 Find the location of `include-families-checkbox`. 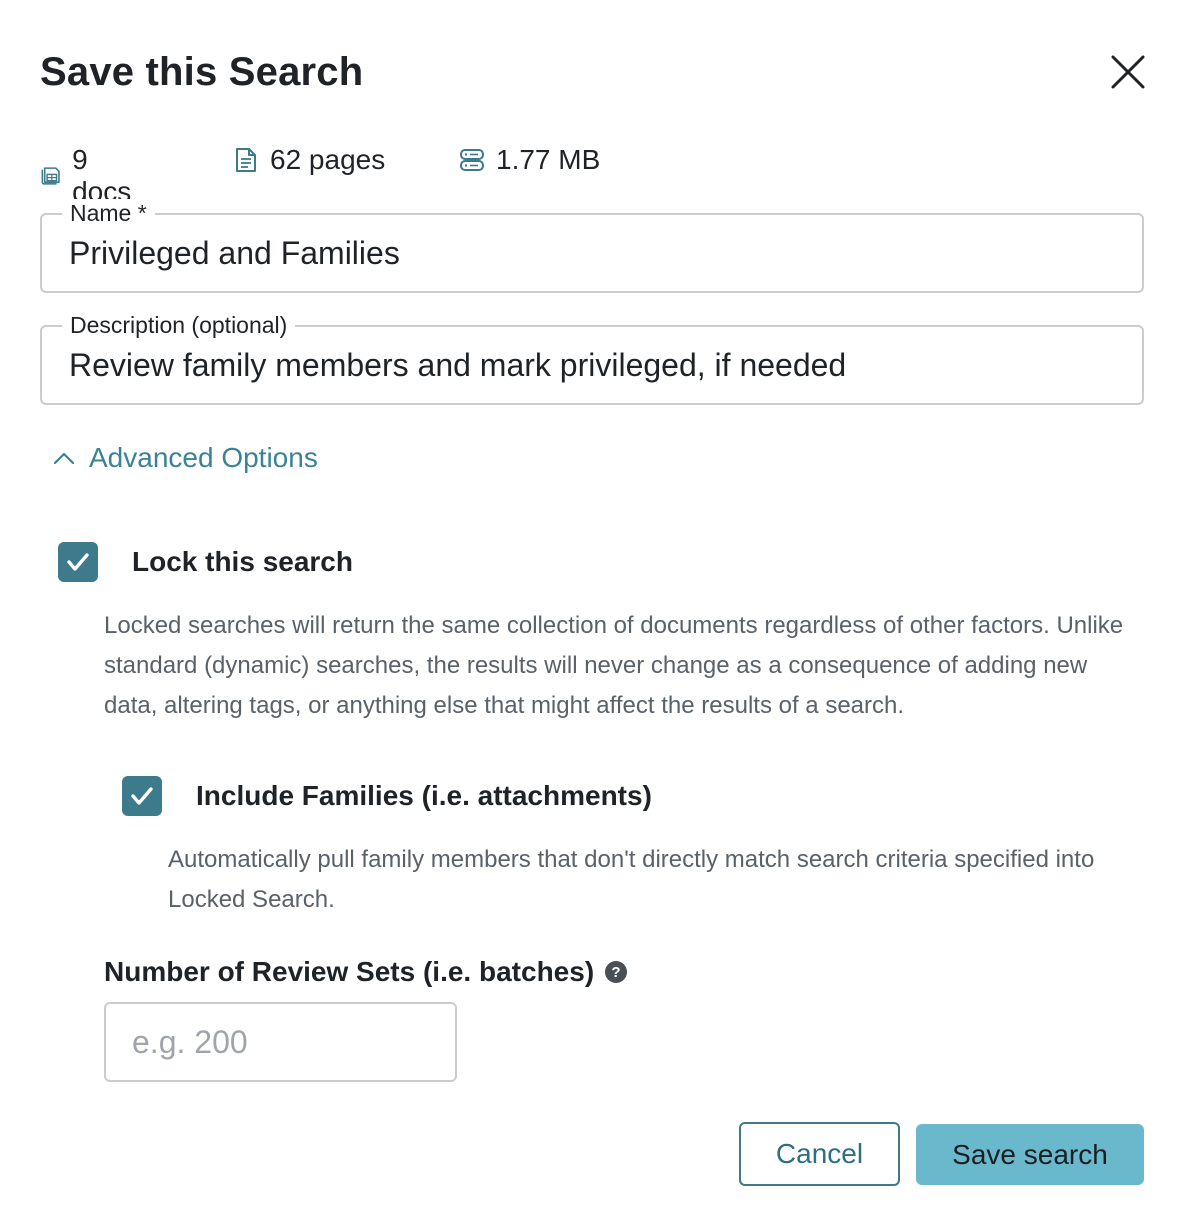

include-families-checkbox is located at coordinates (142, 796).